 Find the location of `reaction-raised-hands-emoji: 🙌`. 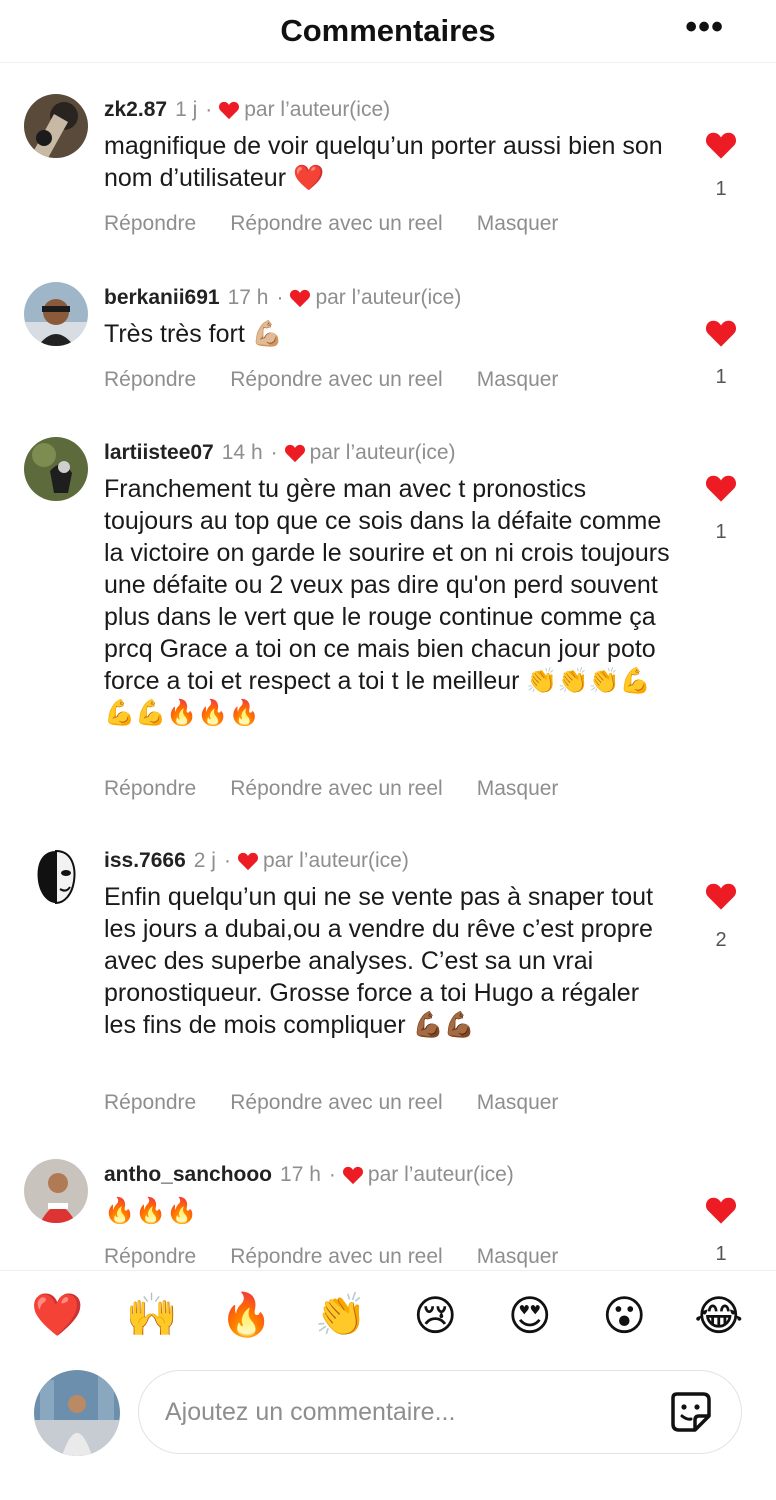

reaction-raised-hands-emoji: 🙌 is located at coordinates (152, 1315).